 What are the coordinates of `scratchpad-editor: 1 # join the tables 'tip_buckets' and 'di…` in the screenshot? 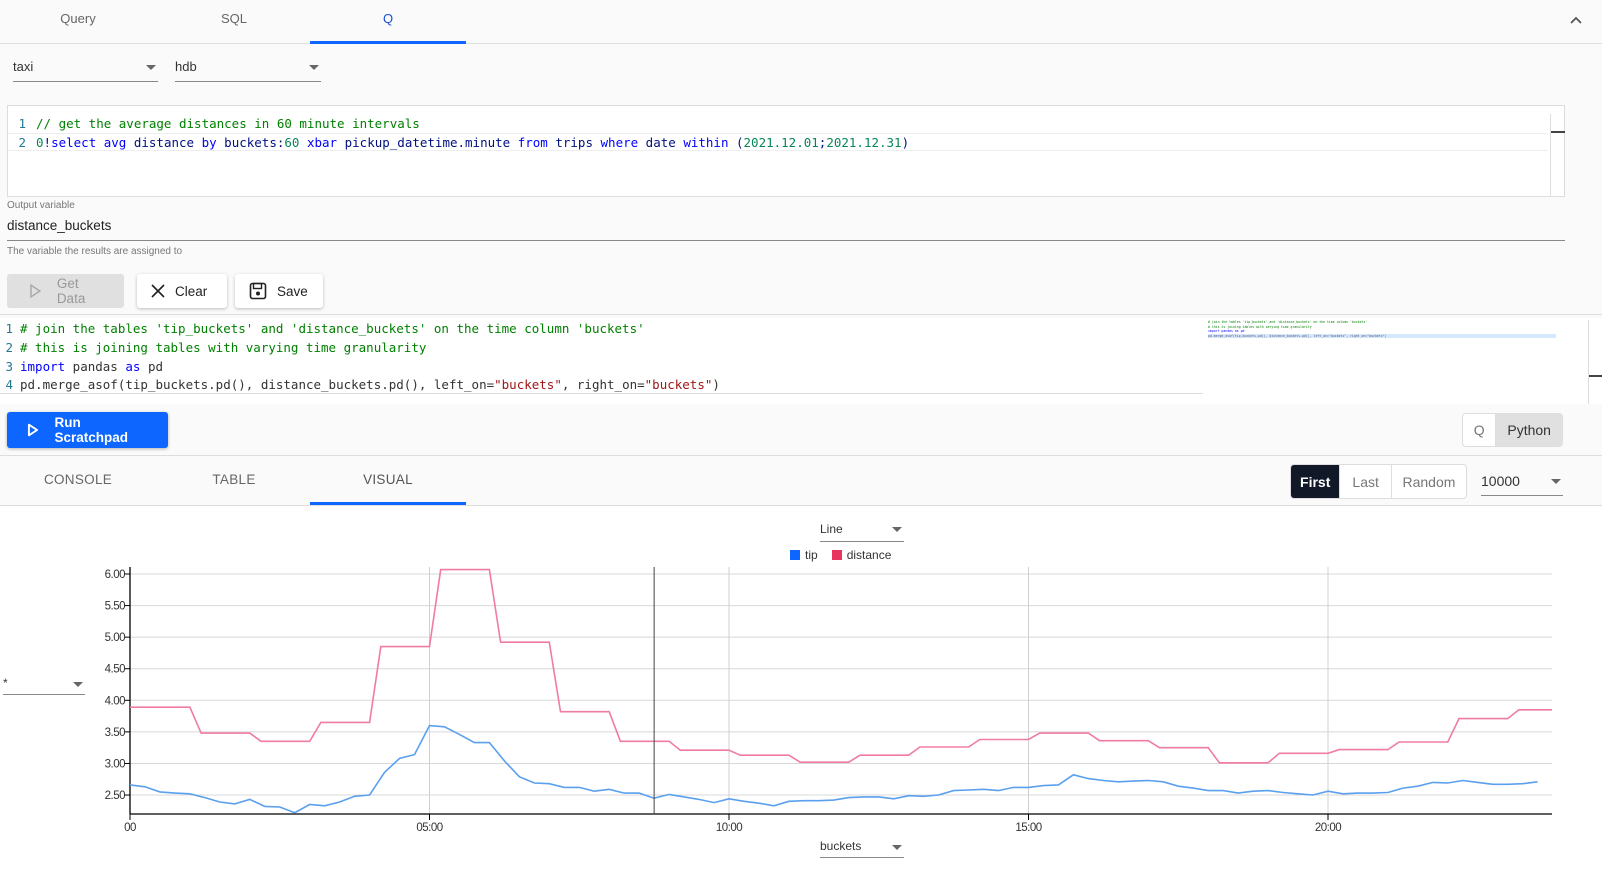 It's located at (801, 361).